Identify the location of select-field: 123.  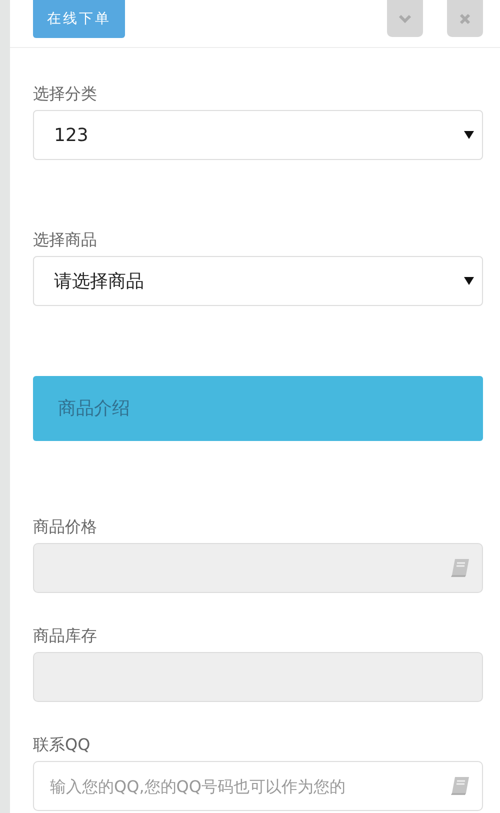
(258, 135).